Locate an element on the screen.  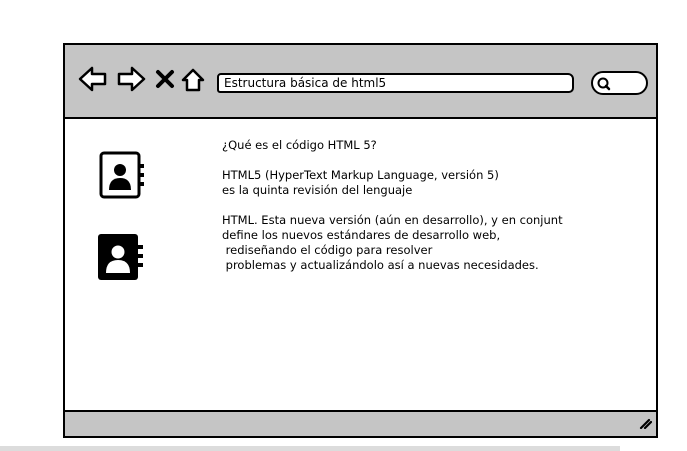
search-icon is located at coordinates (604, 84).